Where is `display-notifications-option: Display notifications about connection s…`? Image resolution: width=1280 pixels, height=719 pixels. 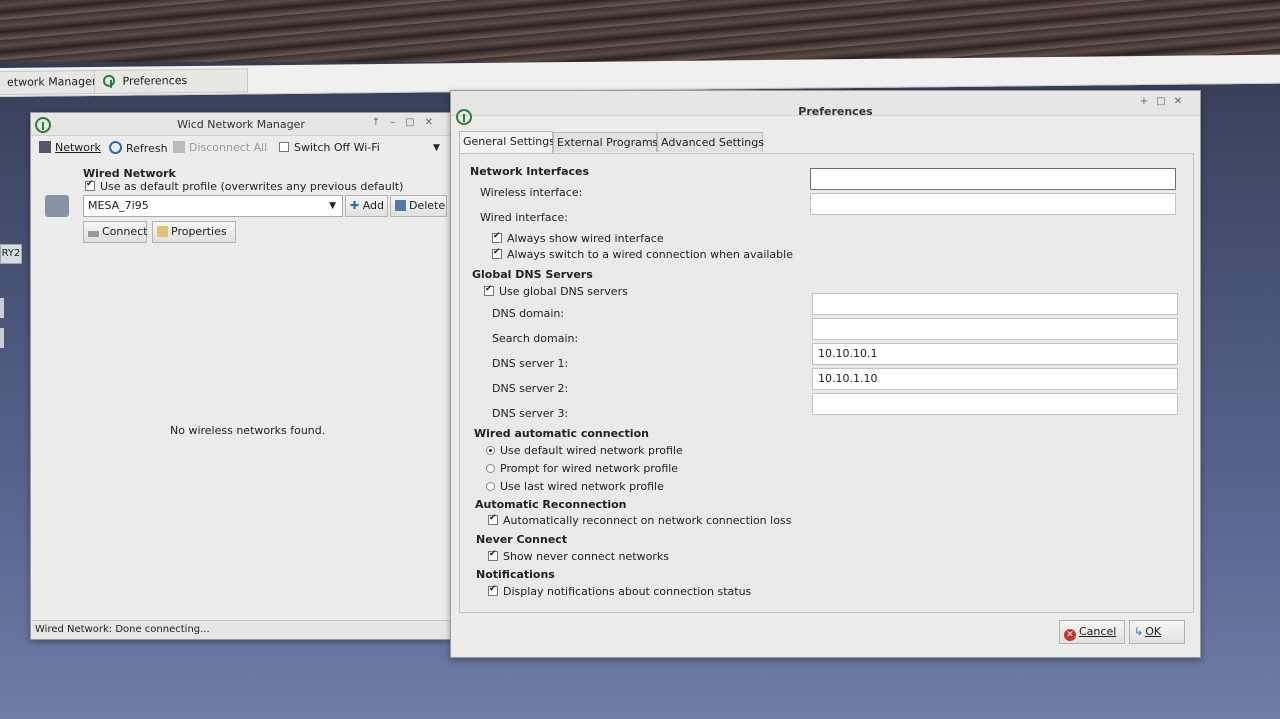
display-notifications-option: Display notifications about connection s… is located at coordinates (619, 591).